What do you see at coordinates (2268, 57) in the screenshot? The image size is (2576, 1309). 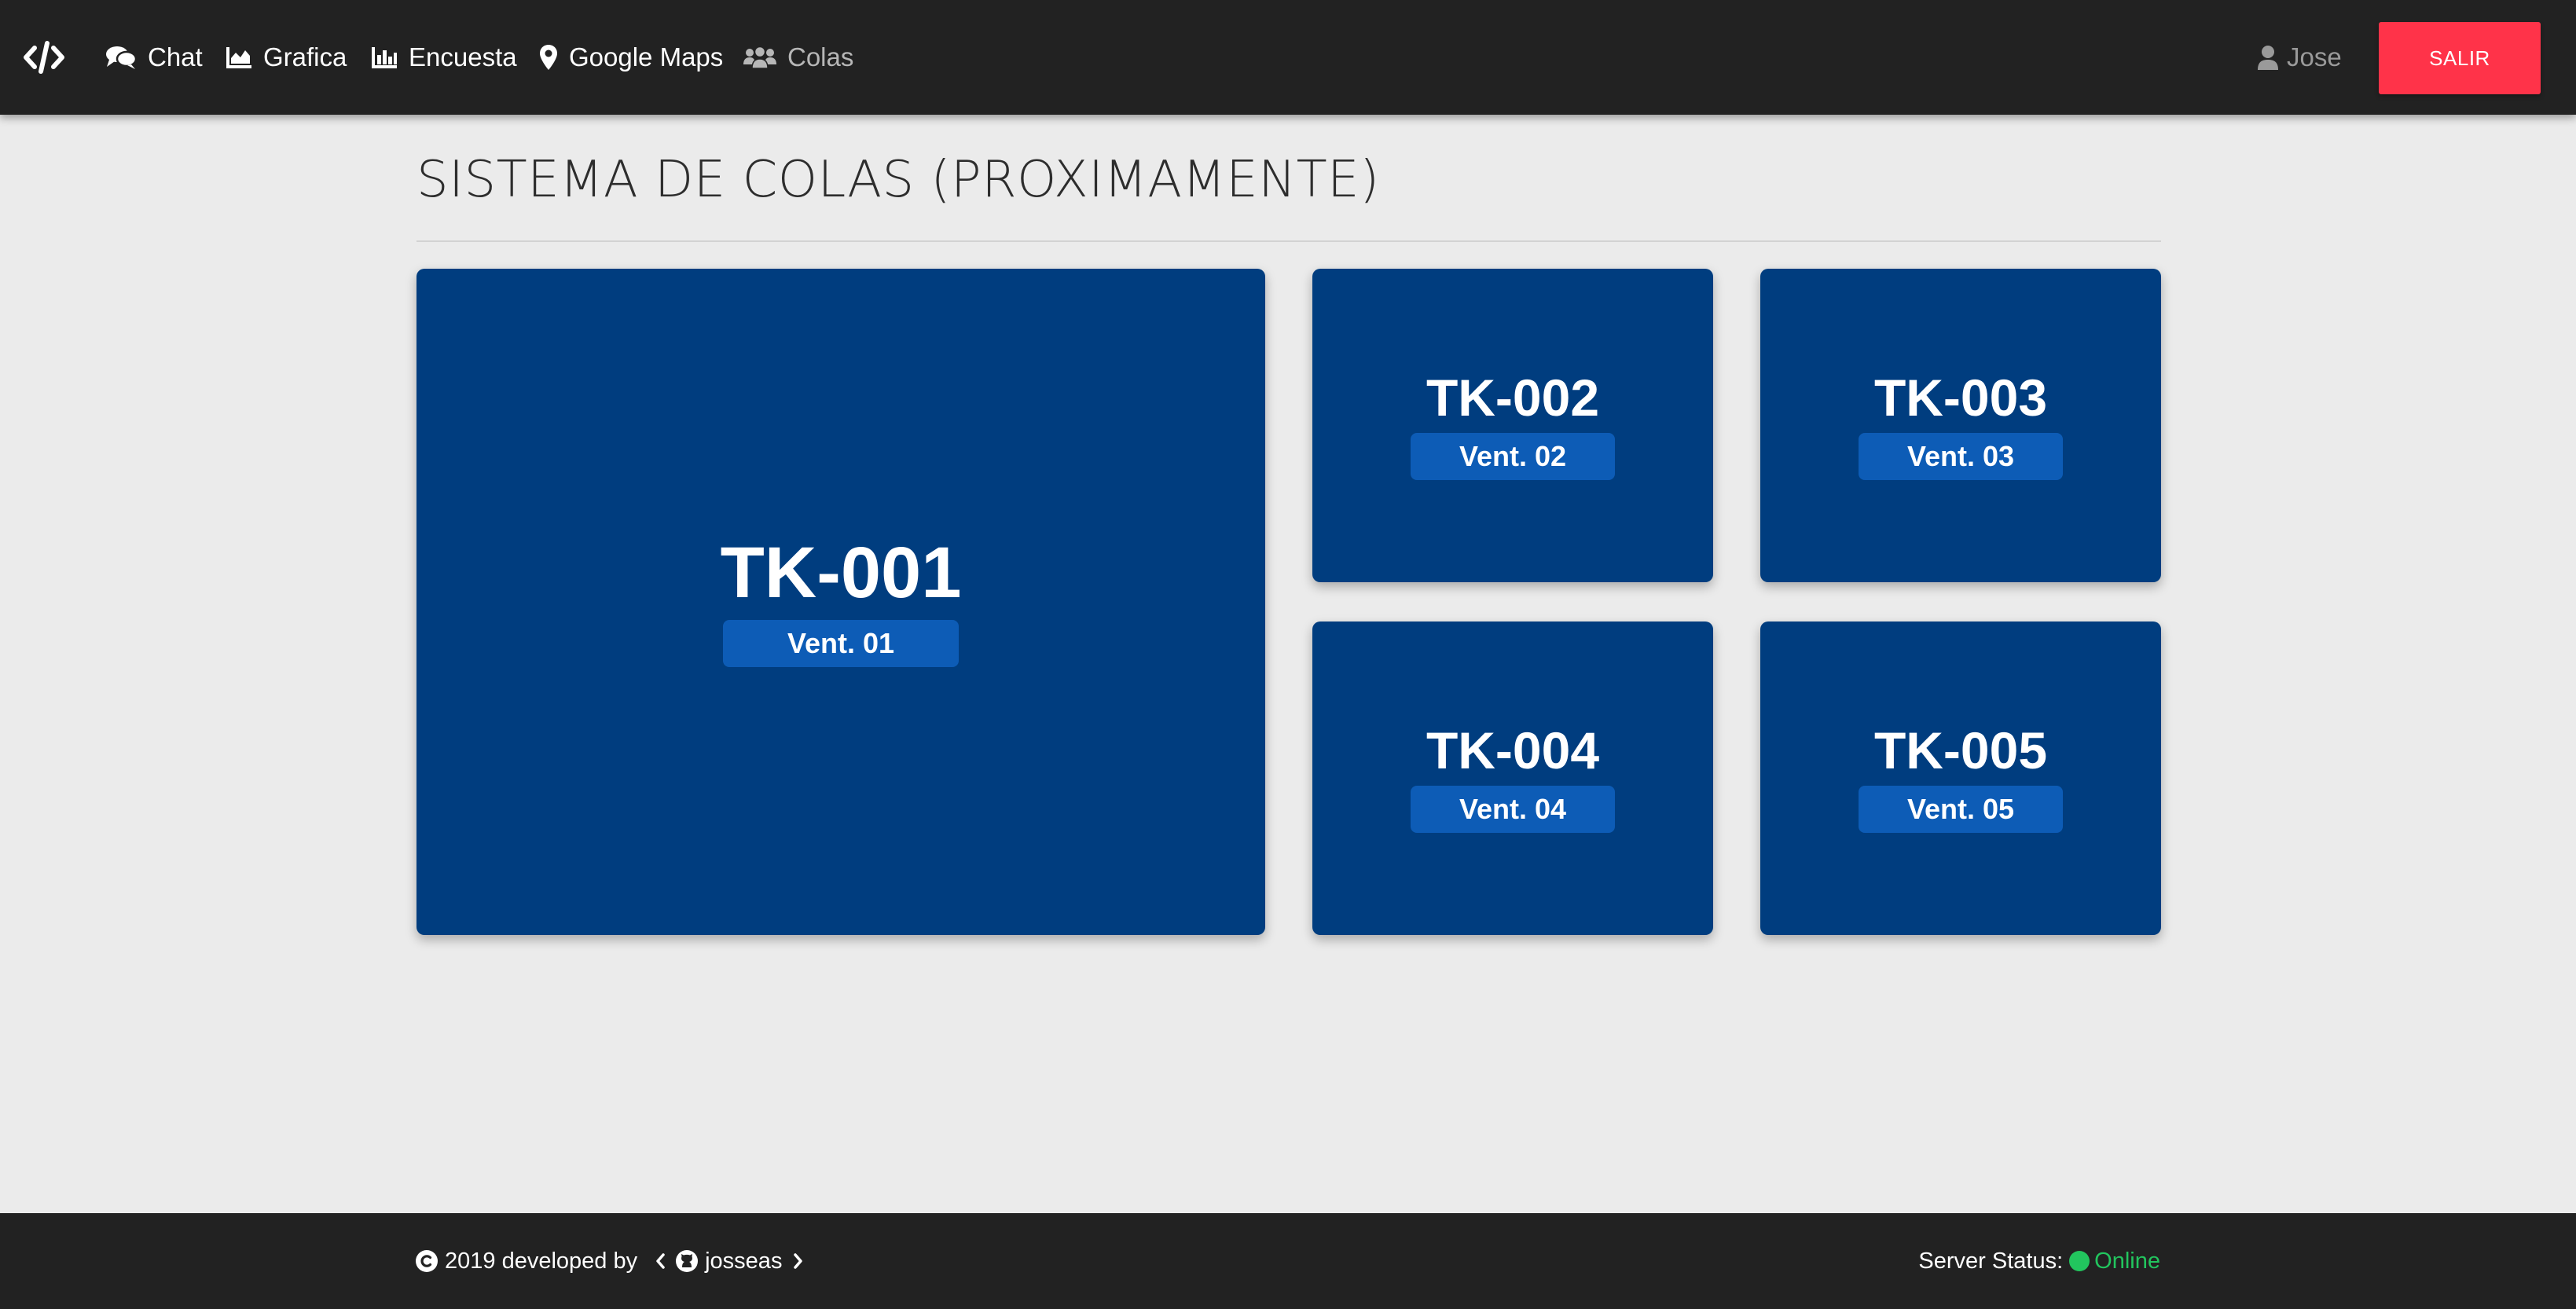 I see `user-icon` at bounding box center [2268, 57].